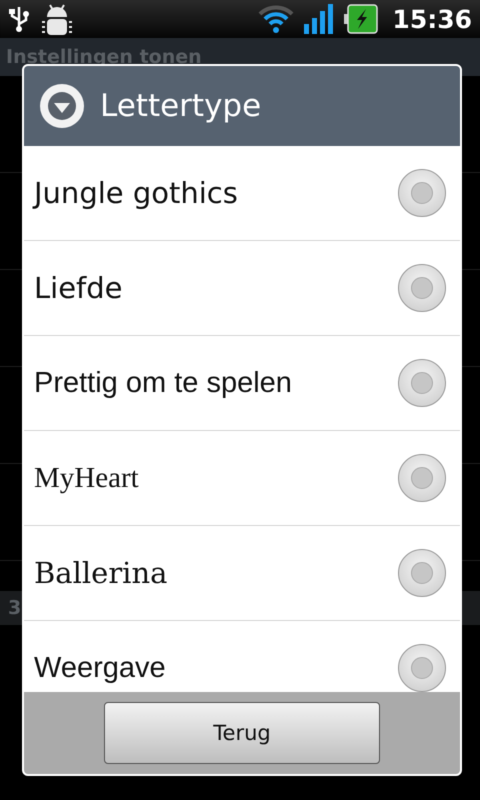  What do you see at coordinates (19, 19) in the screenshot?
I see `usb-icon` at bounding box center [19, 19].